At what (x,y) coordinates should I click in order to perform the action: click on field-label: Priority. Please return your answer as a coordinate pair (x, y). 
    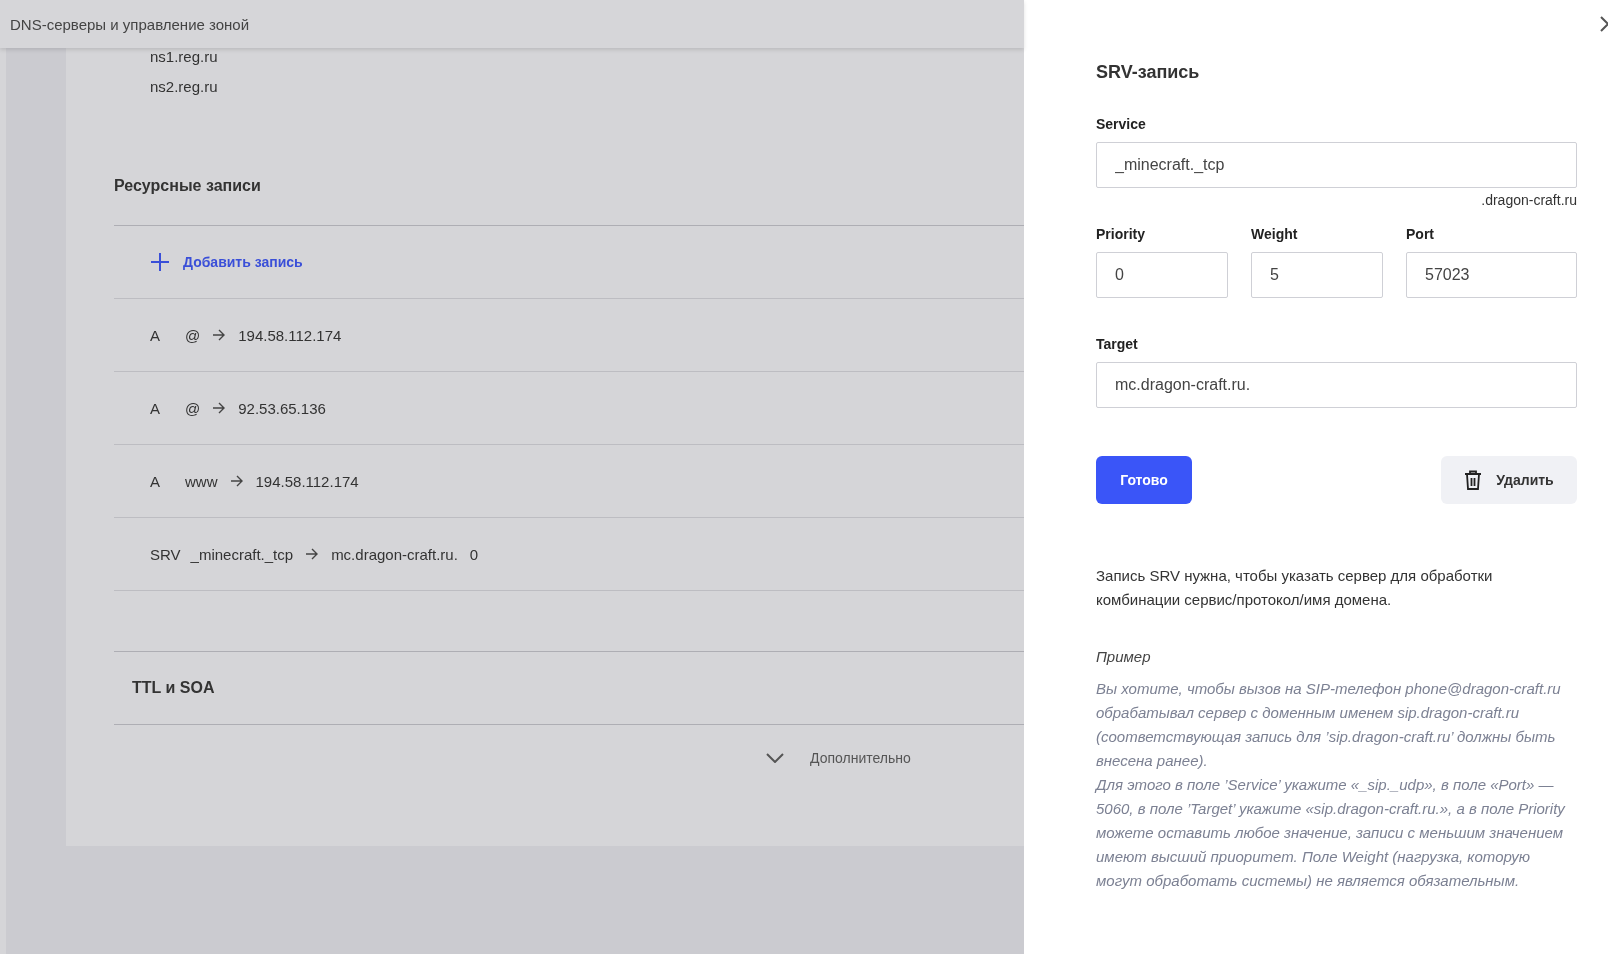
    Looking at the image, I should click on (1121, 234).